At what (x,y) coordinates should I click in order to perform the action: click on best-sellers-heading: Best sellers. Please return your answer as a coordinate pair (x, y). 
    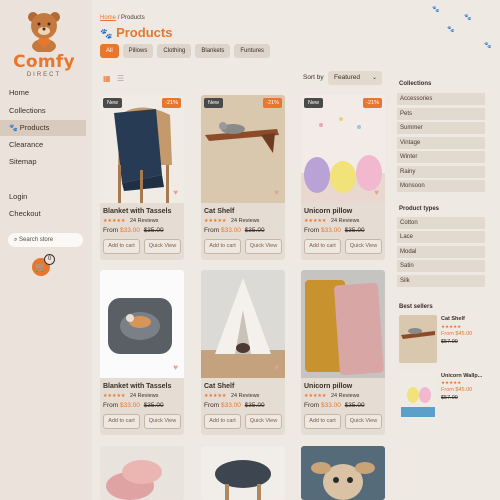
    Looking at the image, I should click on (416, 307).